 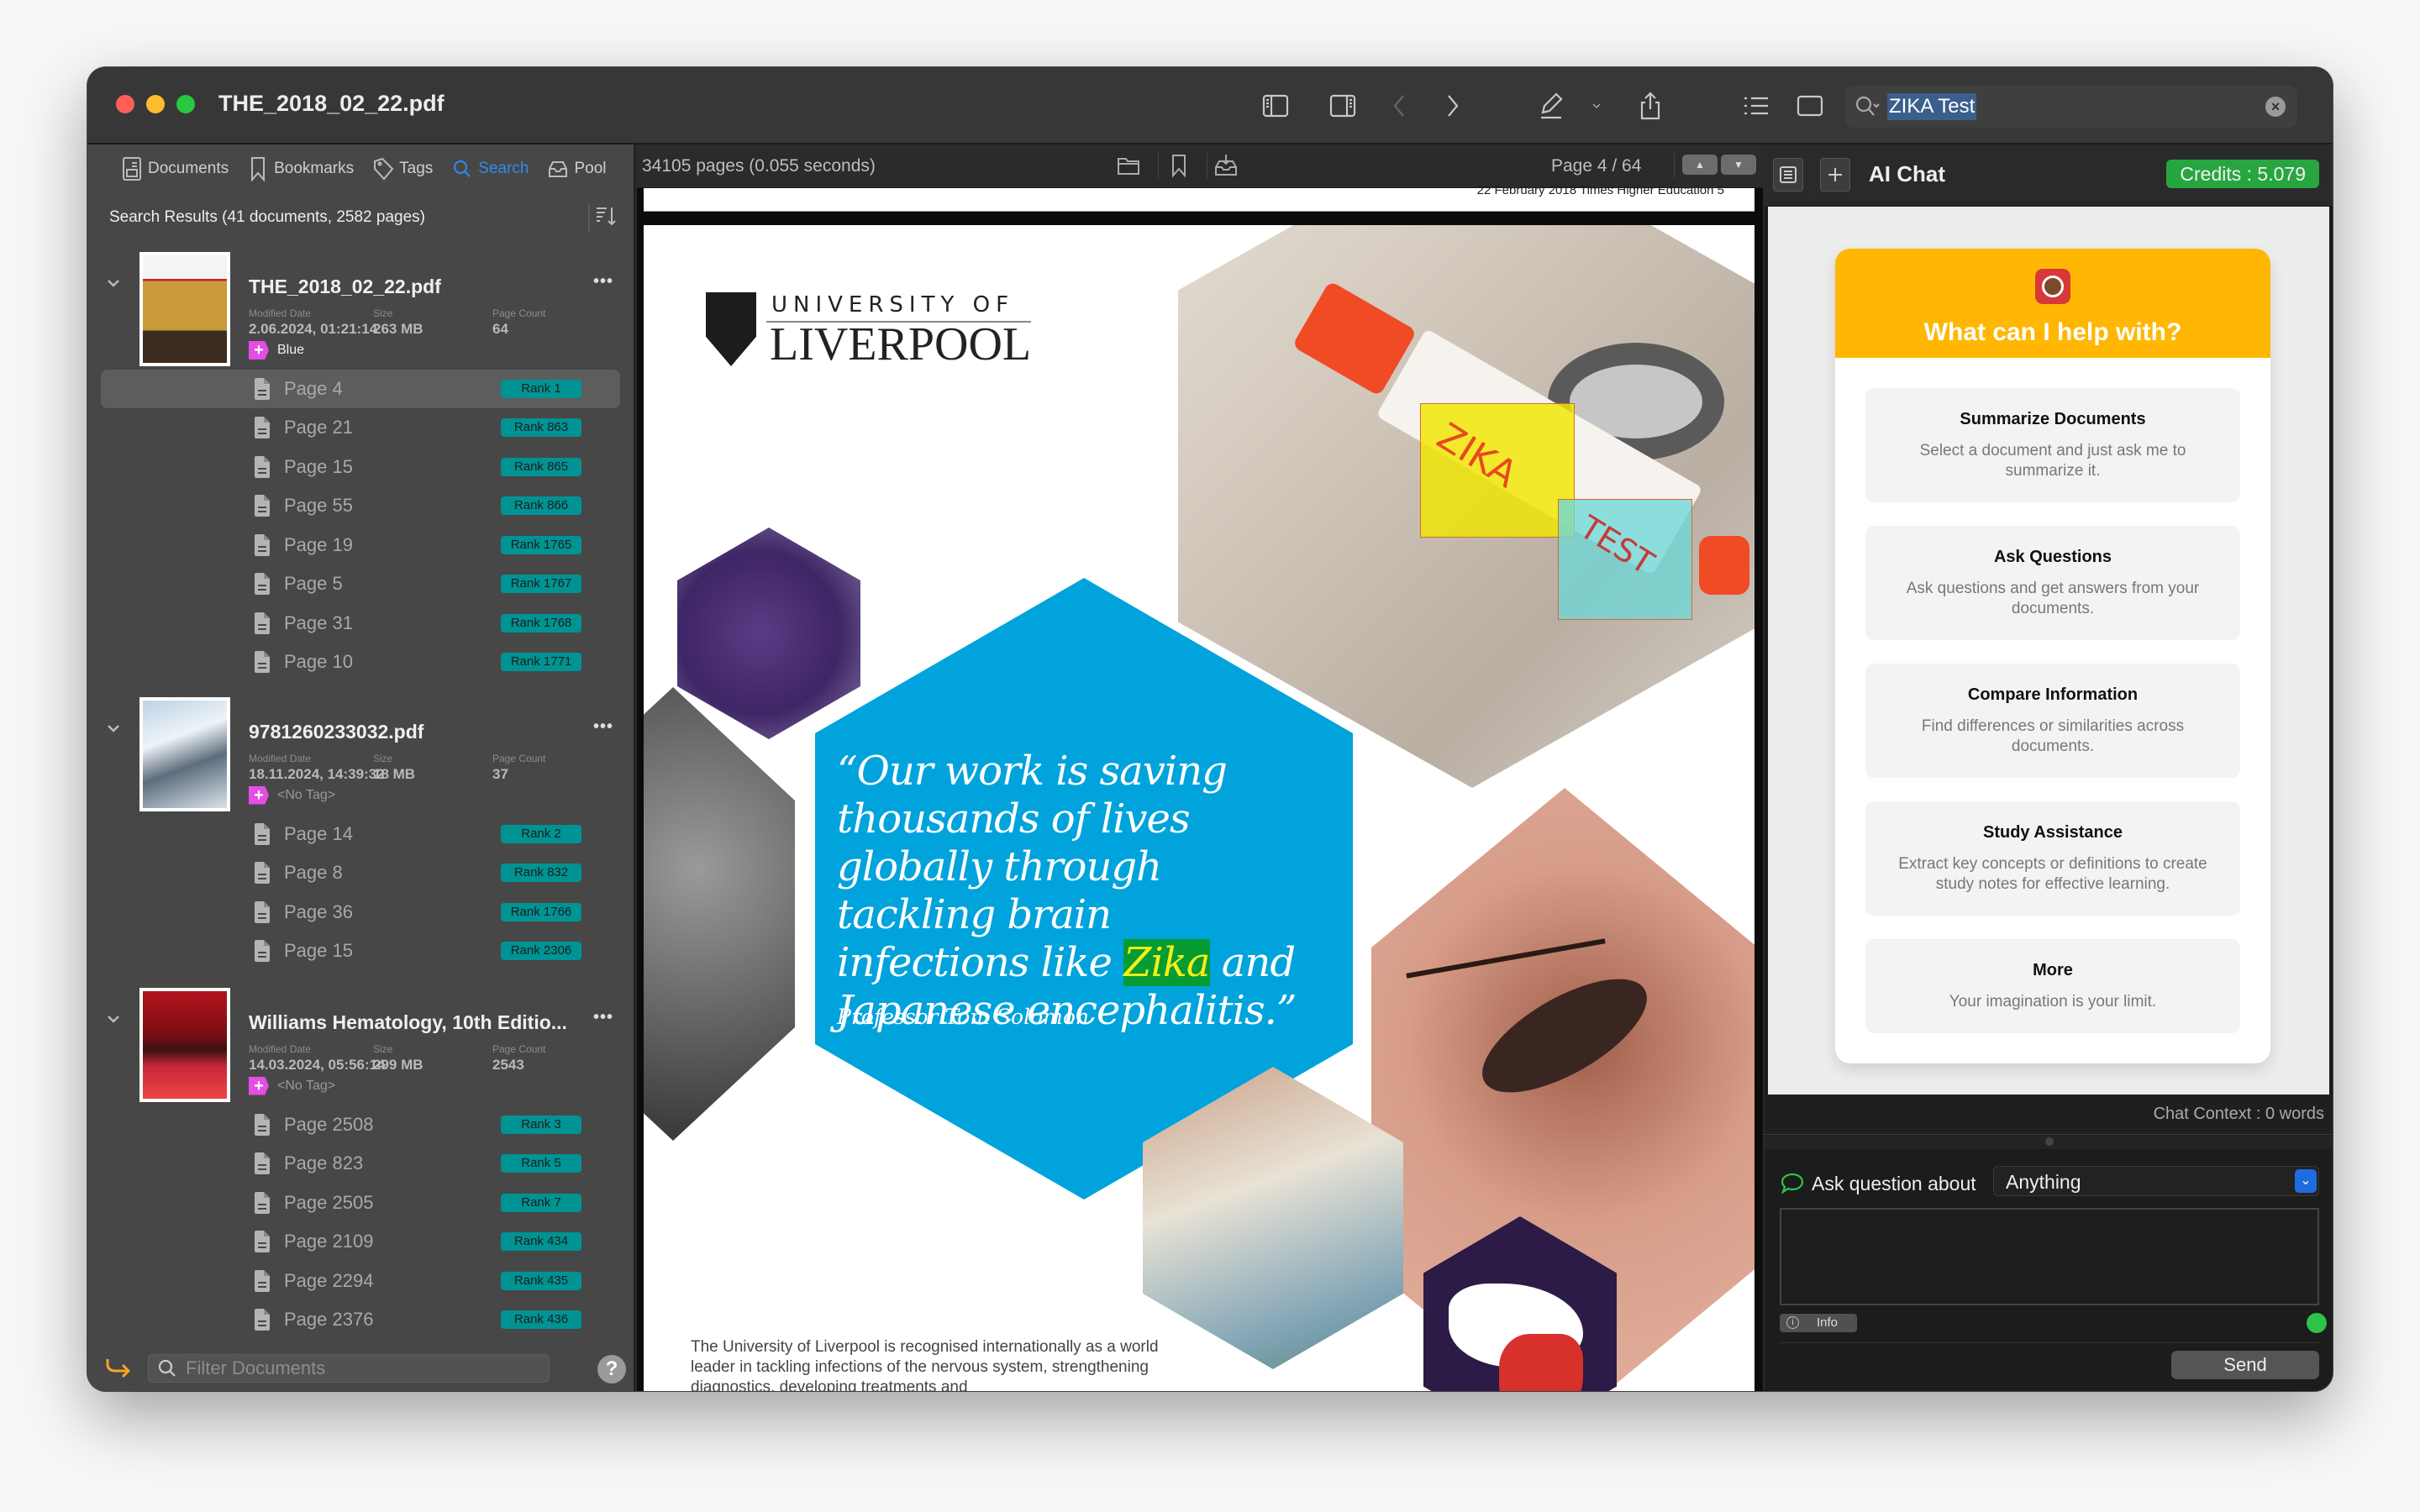 What do you see at coordinates (1167, 962) in the screenshot?
I see `search-hit-highlight: Zika` at bounding box center [1167, 962].